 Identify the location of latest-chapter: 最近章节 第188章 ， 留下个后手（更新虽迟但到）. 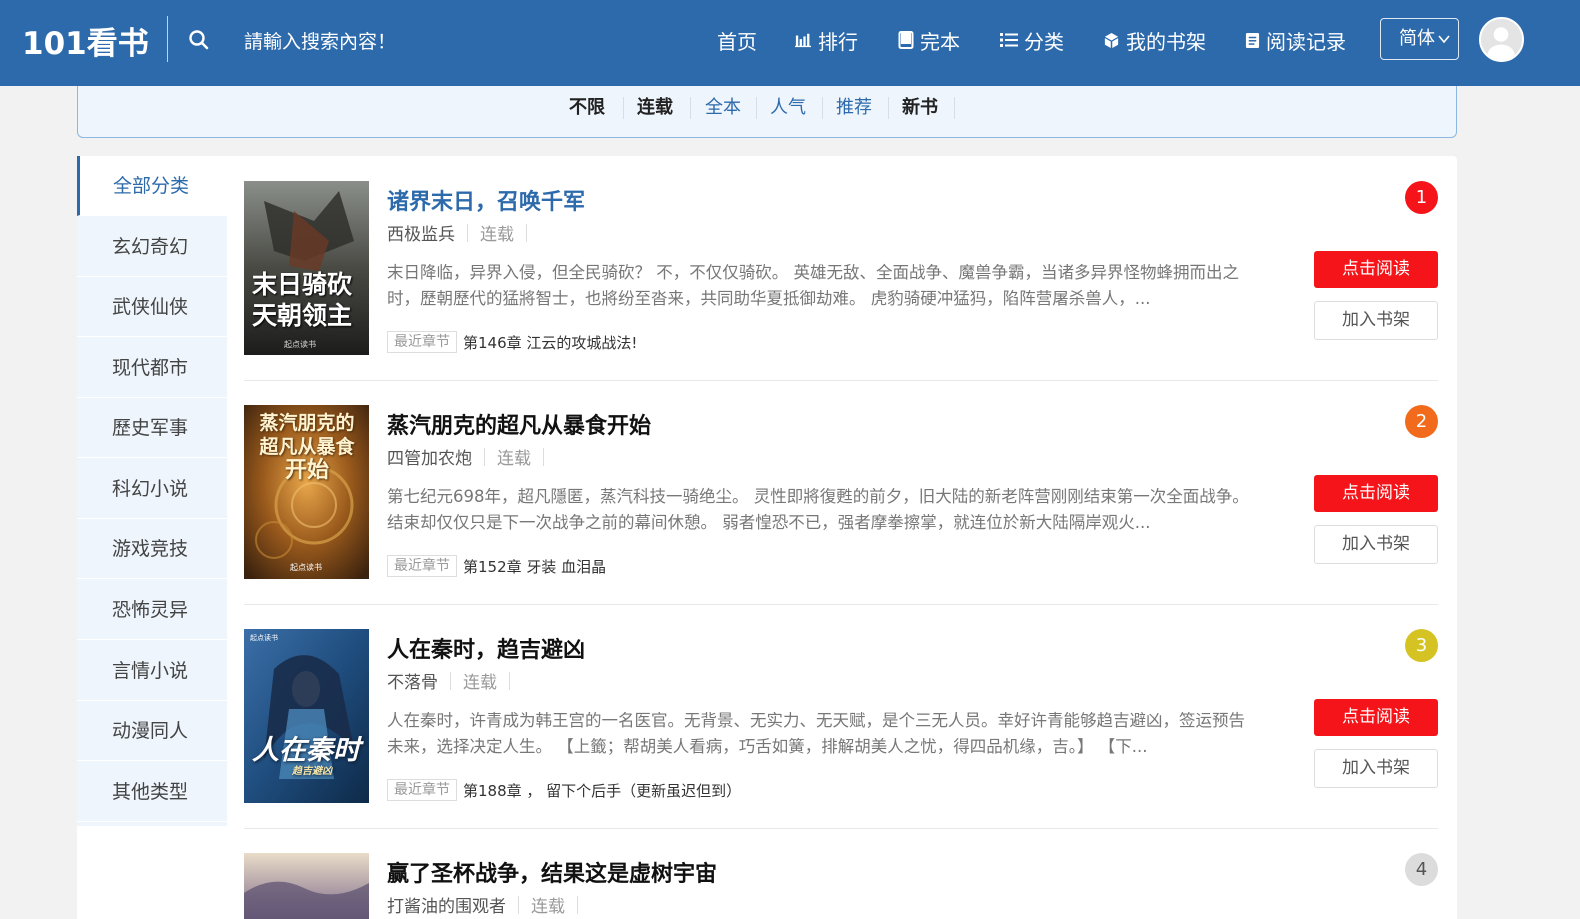
(564, 790).